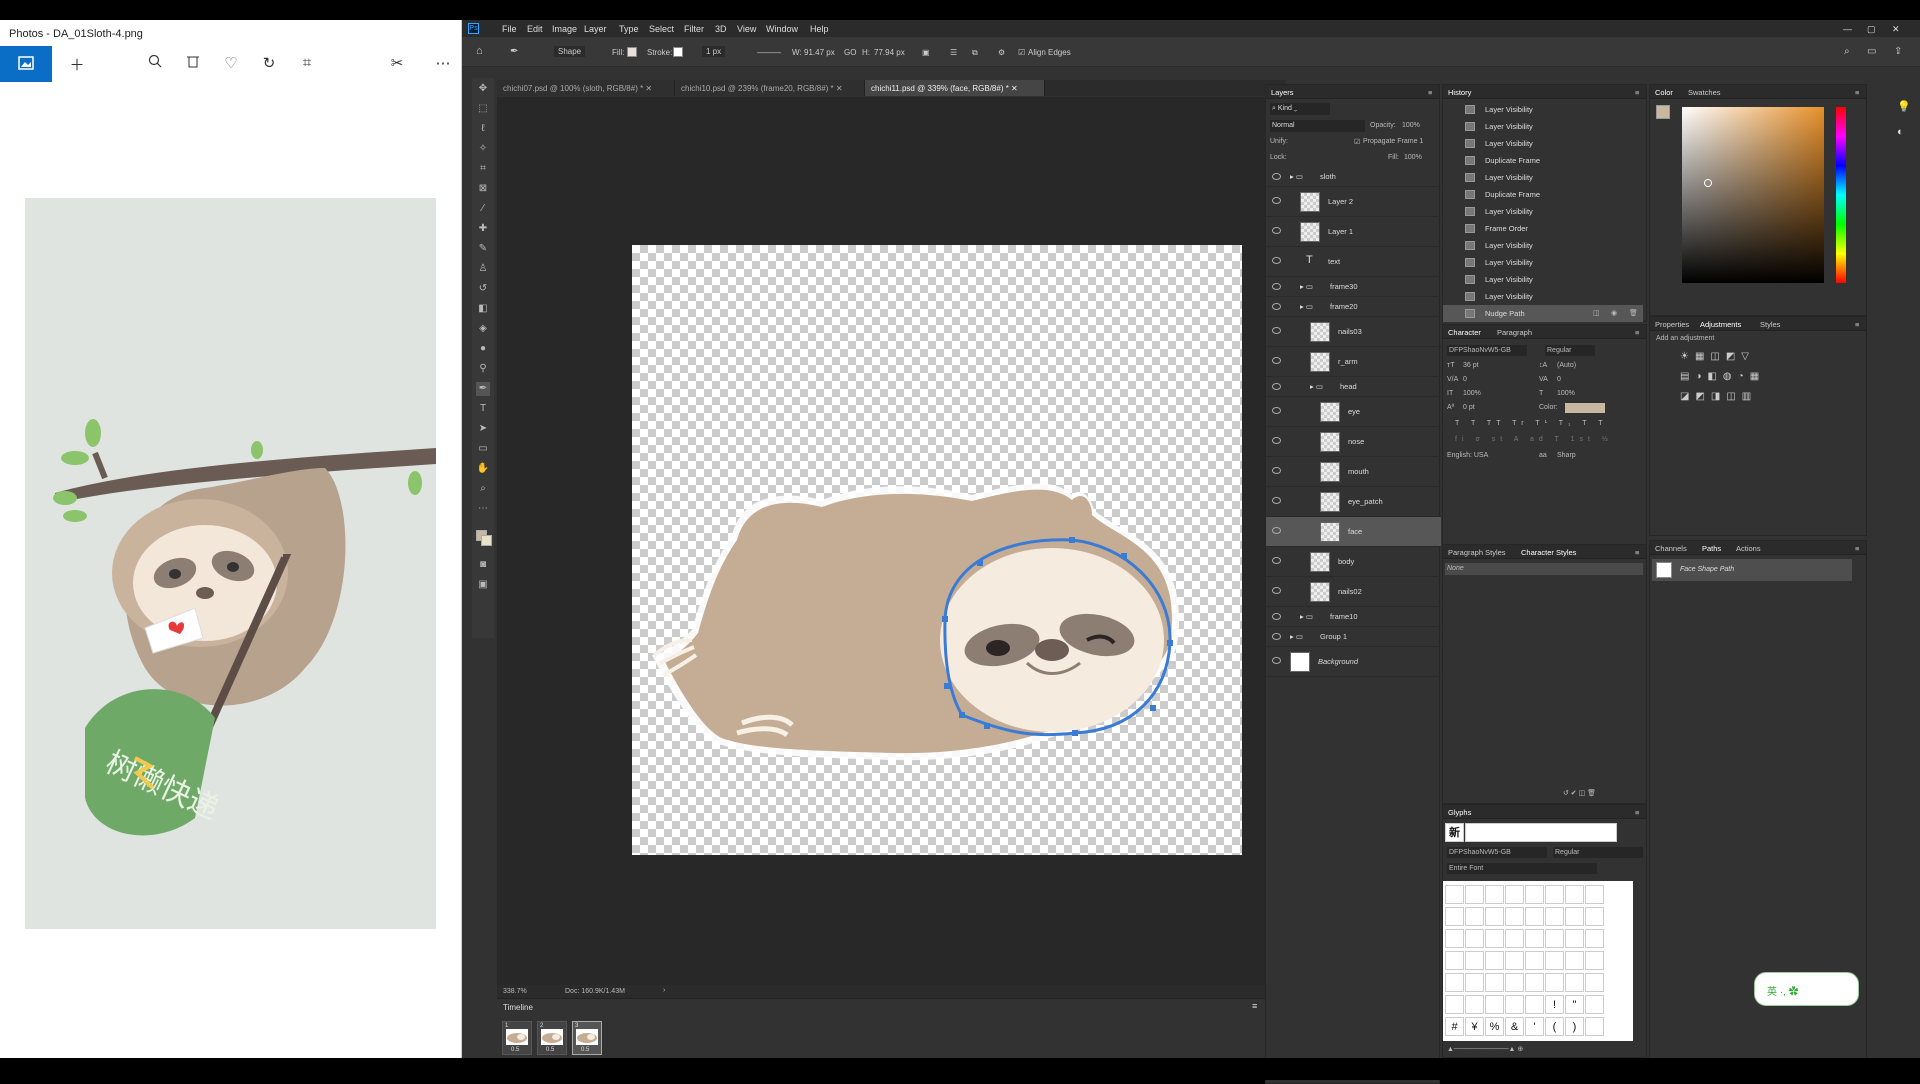 The height and width of the screenshot is (1084, 1920). What do you see at coordinates (1353, 307) in the screenshot?
I see `layer-row: ▸ ▭ frame20` at bounding box center [1353, 307].